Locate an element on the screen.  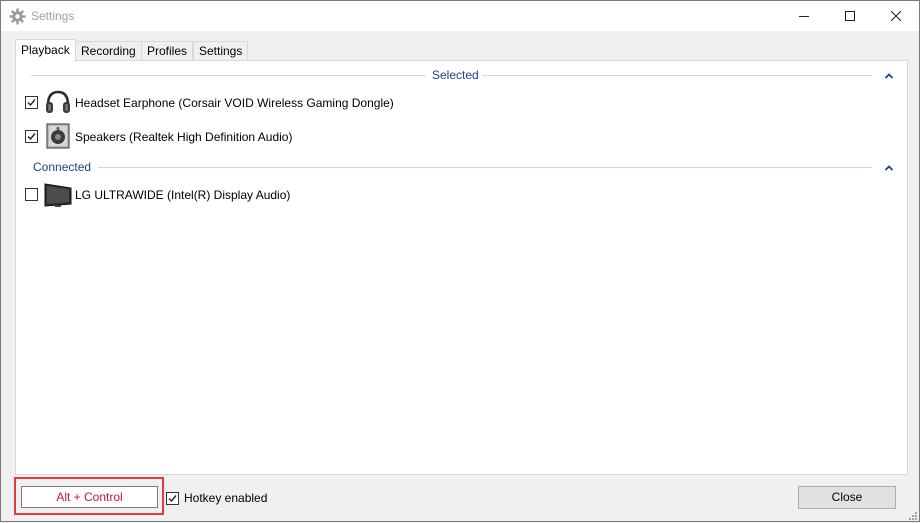
device-checkbox-speakers is located at coordinates (31, 136).